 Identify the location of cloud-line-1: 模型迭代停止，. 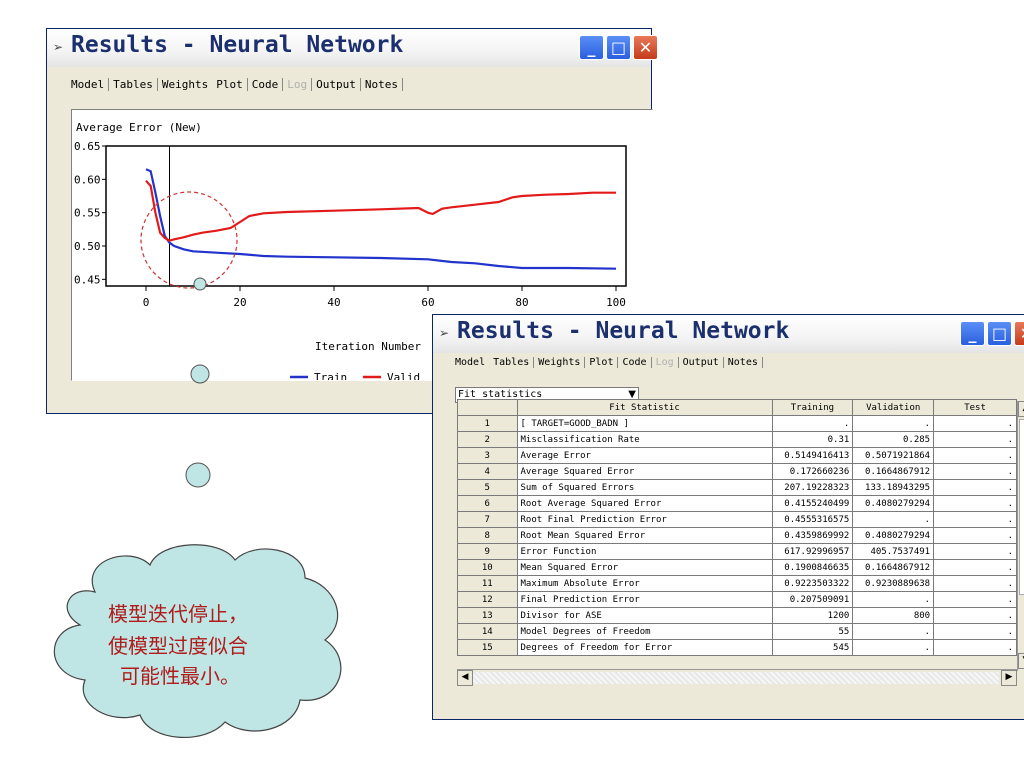
(178, 614).